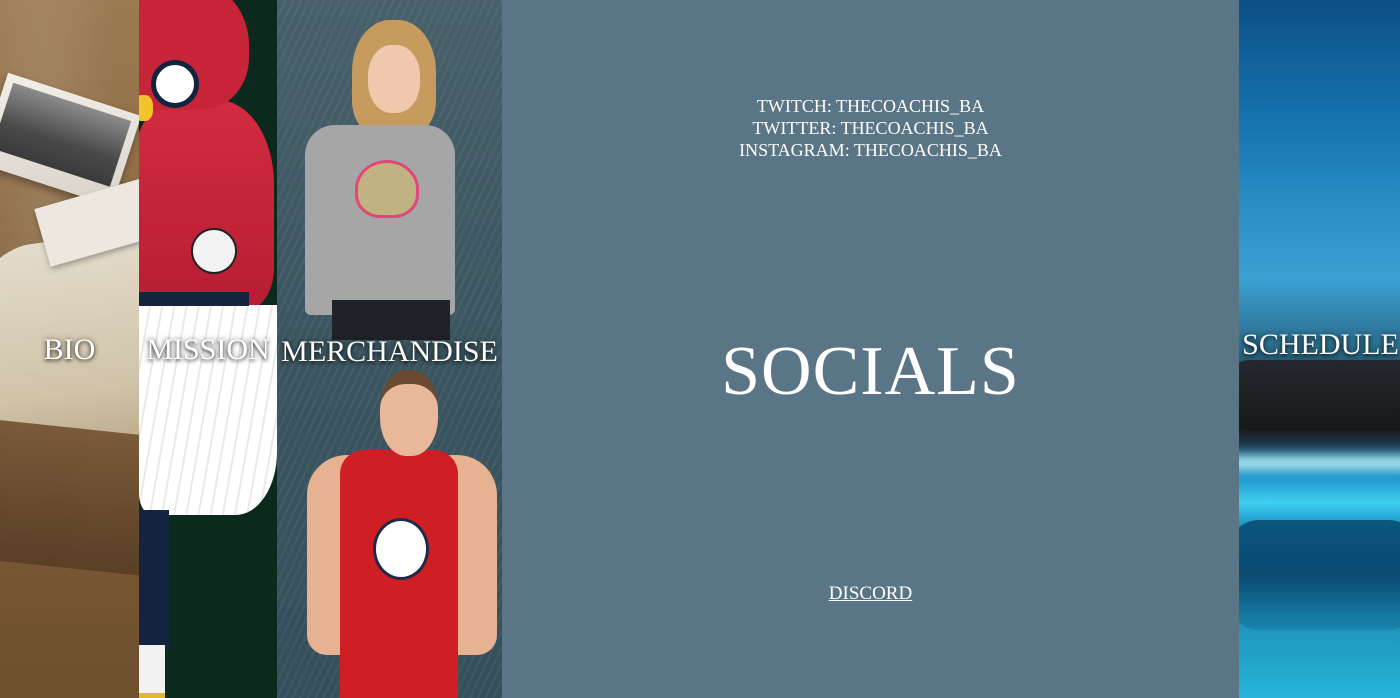 The height and width of the screenshot is (698, 1400). Describe the element at coordinates (1319, 463) in the screenshot. I see `light-glow-image` at that location.